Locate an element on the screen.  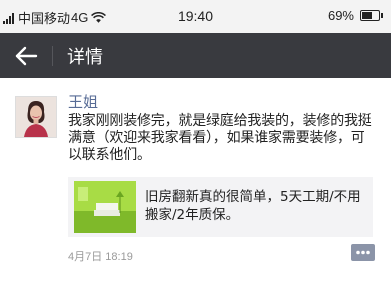
post-timestamp: 4月7日 18:19 is located at coordinates (100, 257).